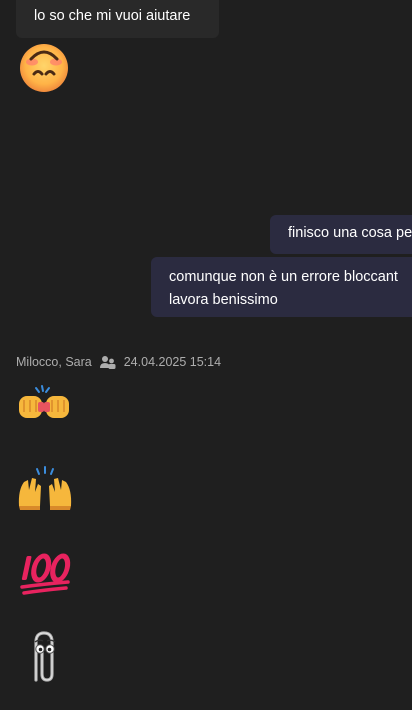 The height and width of the screenshot is (710, 412). Describe the element at coordinates (43, 71) in the screenshot. I see `upside-down-face-emoji-icon` at that location.